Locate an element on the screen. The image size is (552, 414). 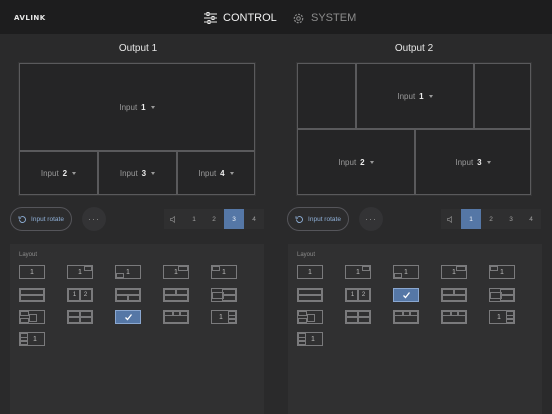
output-2-right-bar is located at coordinates (502, 96).